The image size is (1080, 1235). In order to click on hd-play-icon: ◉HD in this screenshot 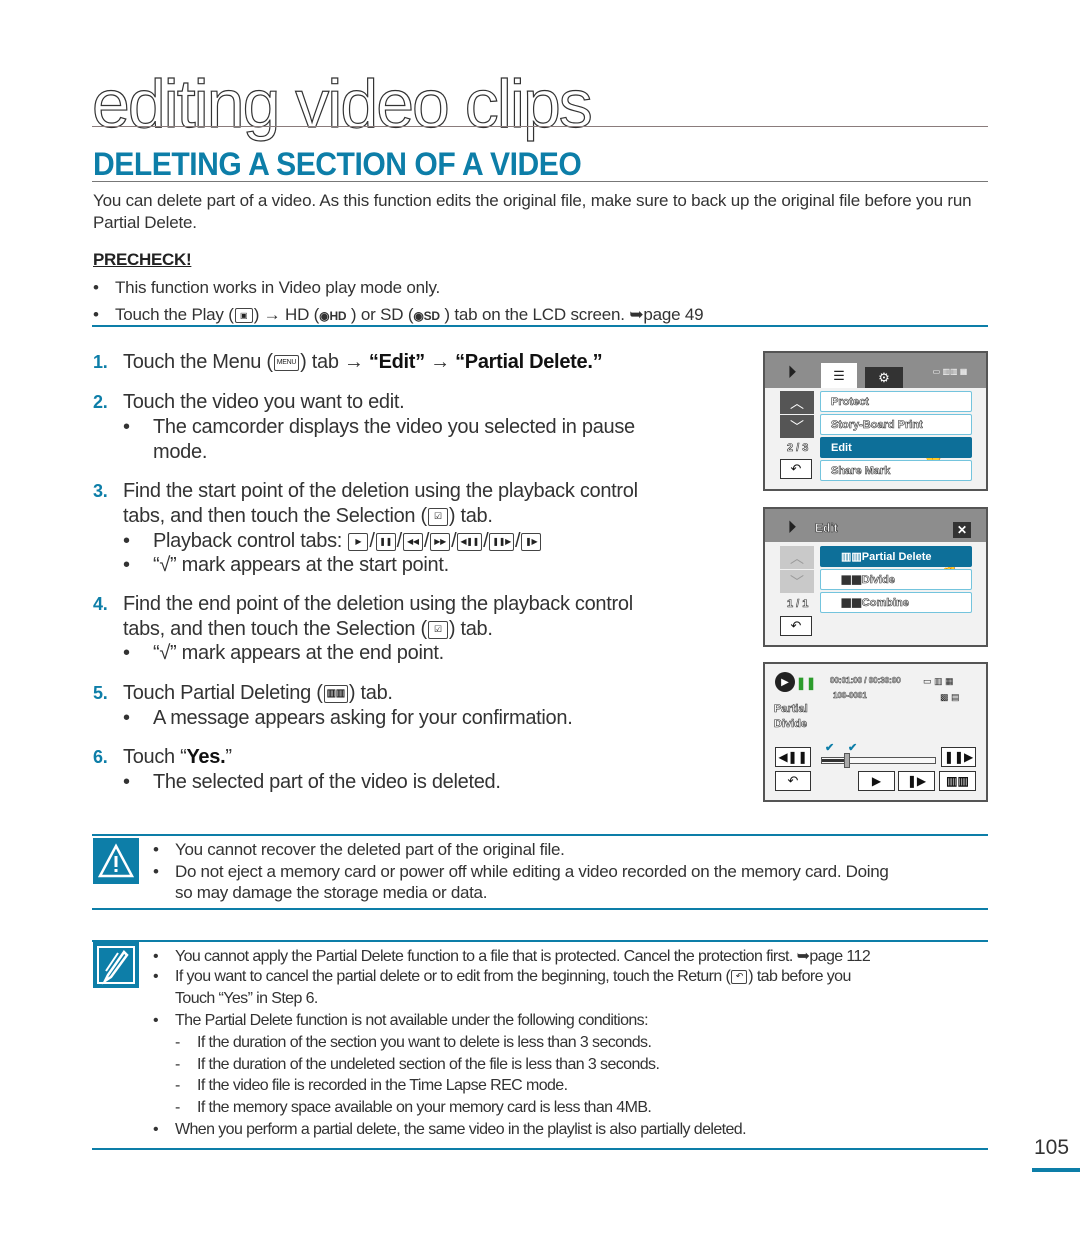, I will do `click(333, 316)`.